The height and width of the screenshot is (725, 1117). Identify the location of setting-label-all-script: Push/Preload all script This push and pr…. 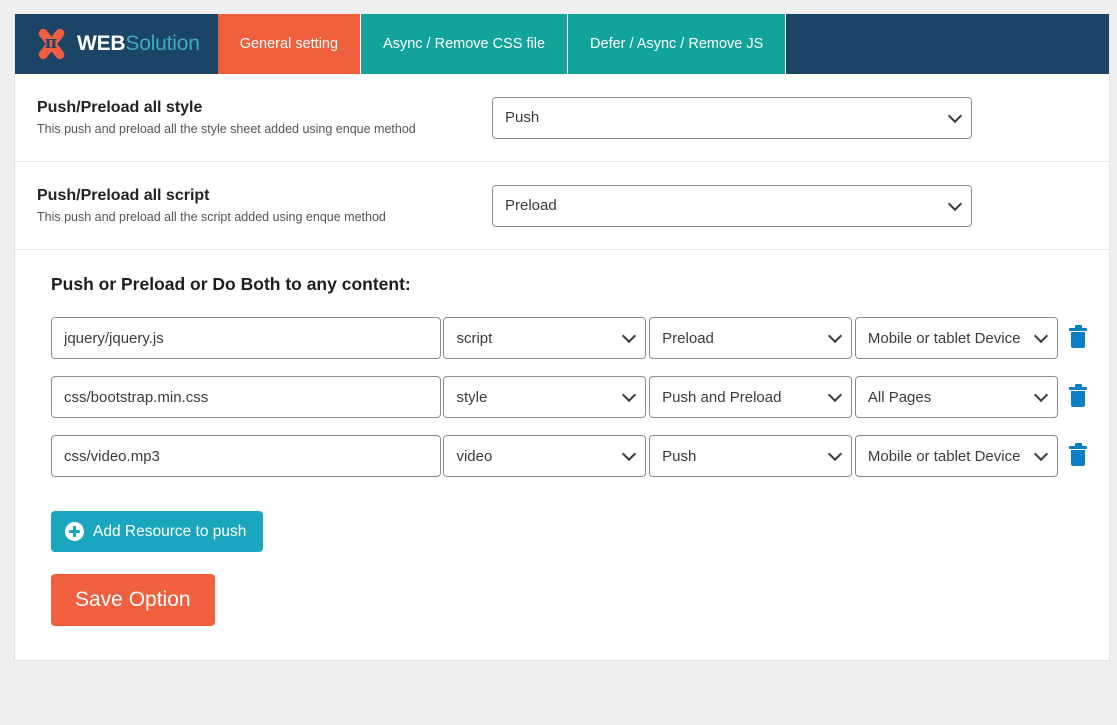
(264, 205).